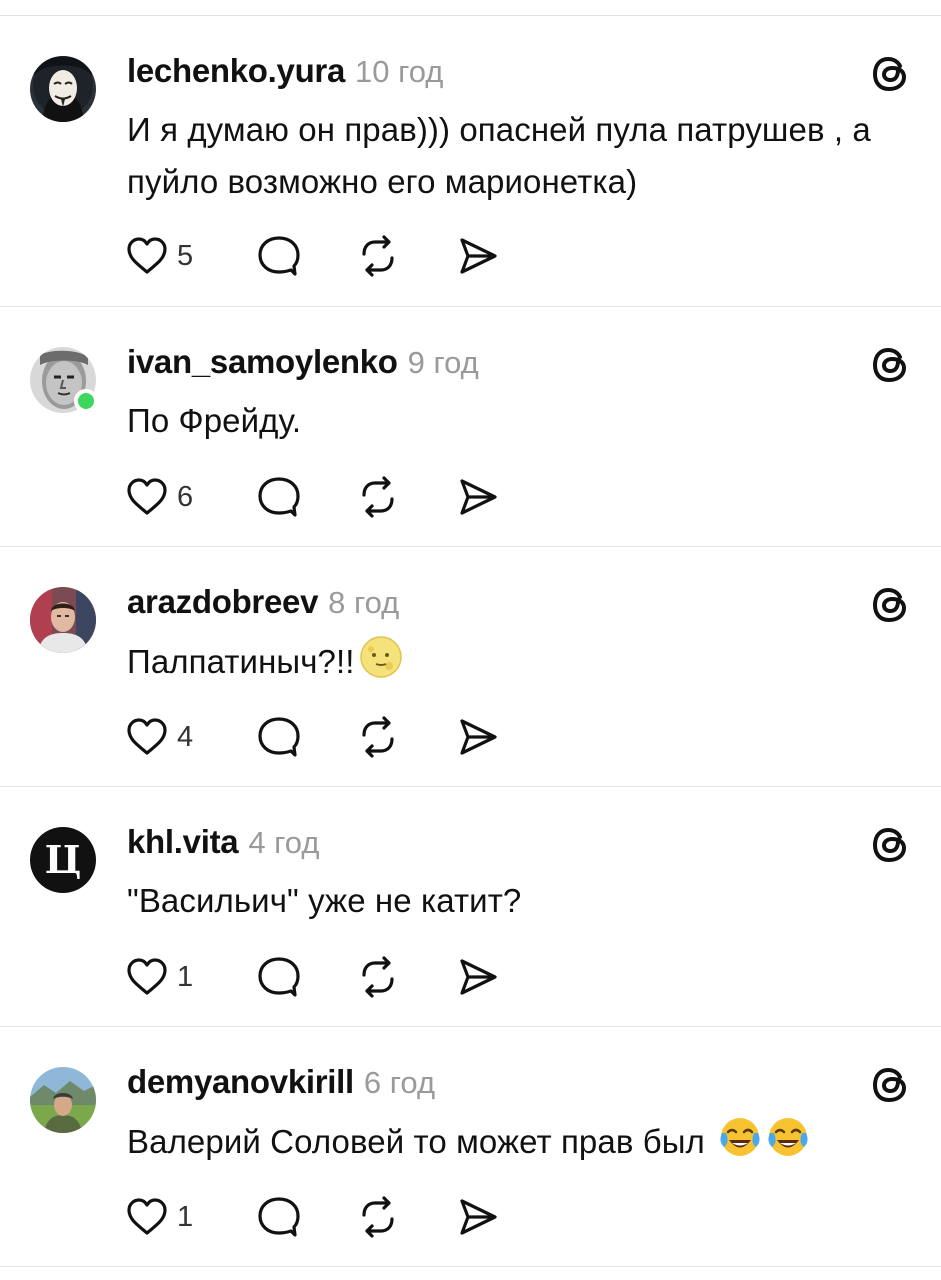 The image size is (941, 1280). I want to click on comment-text-body: Валерий Соловей то может прав был, so click(416, 1141).